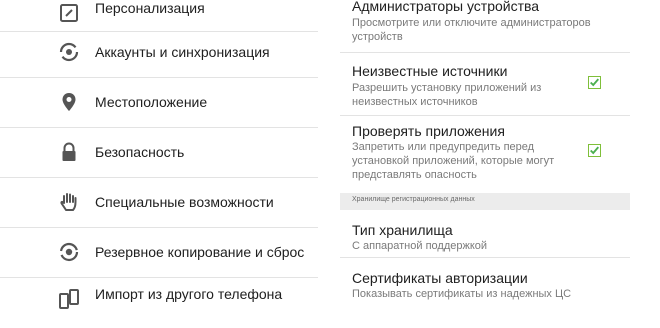 This screenshot has height=328, width=660. I want to click on settings-item-label: Персонализация, so click(150, 8).